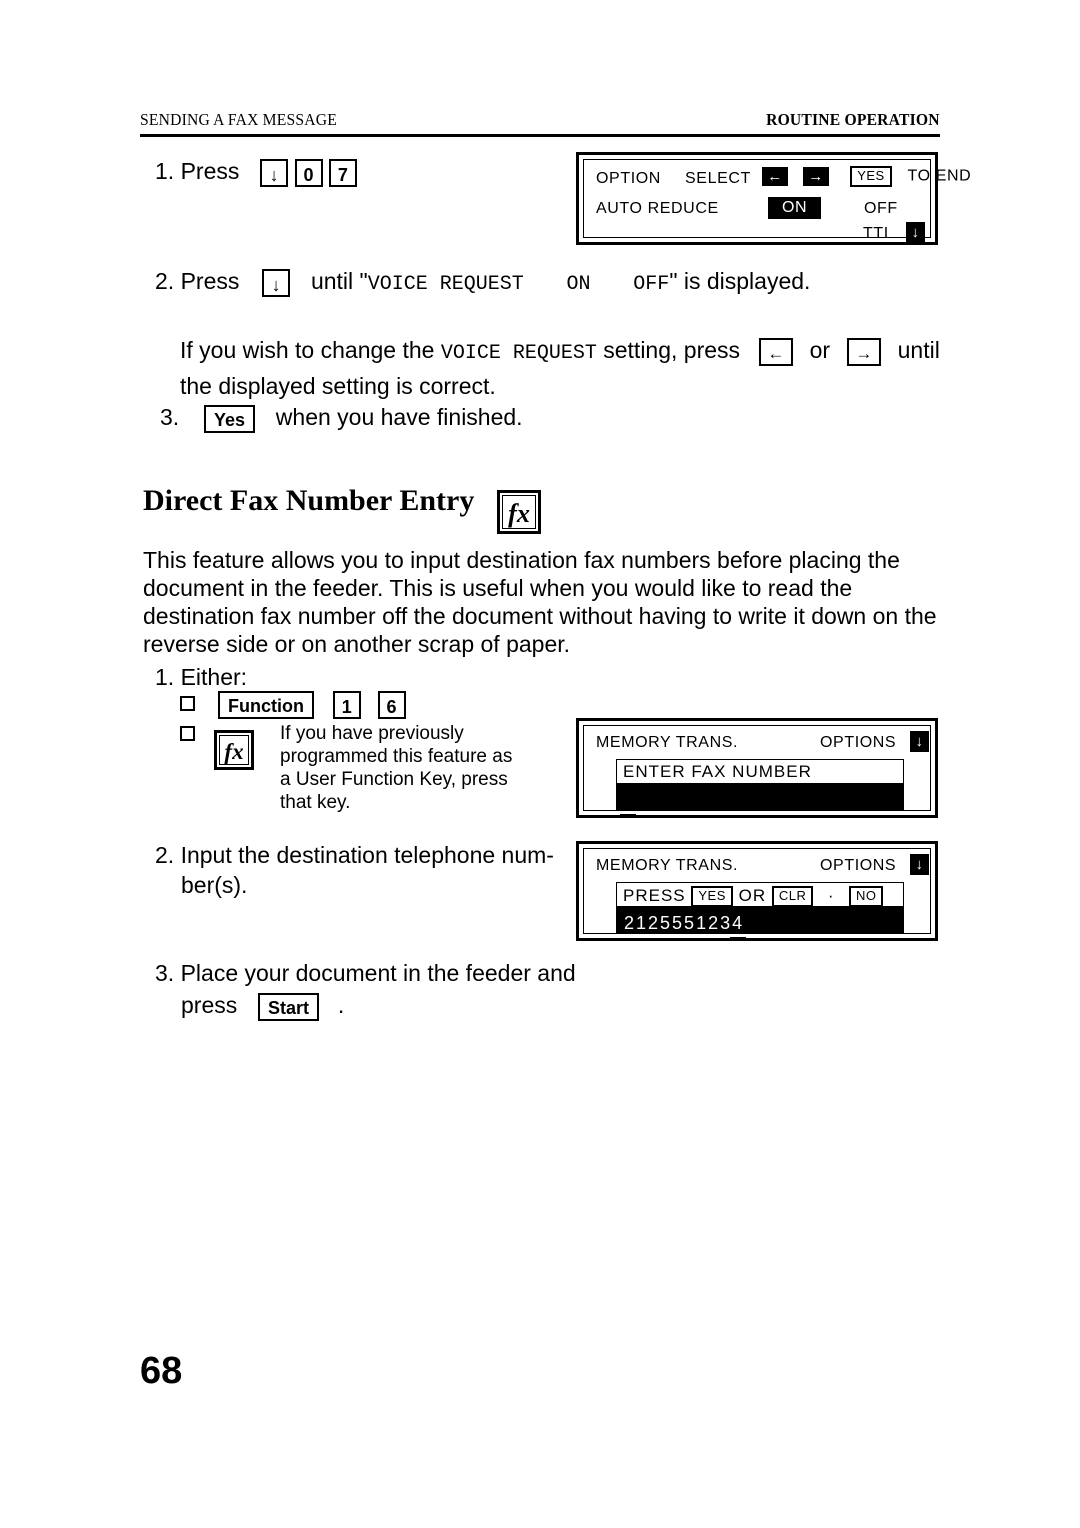  I want to click on header-chapter-title: ROUTINE OPERATION, so click(853, 119).